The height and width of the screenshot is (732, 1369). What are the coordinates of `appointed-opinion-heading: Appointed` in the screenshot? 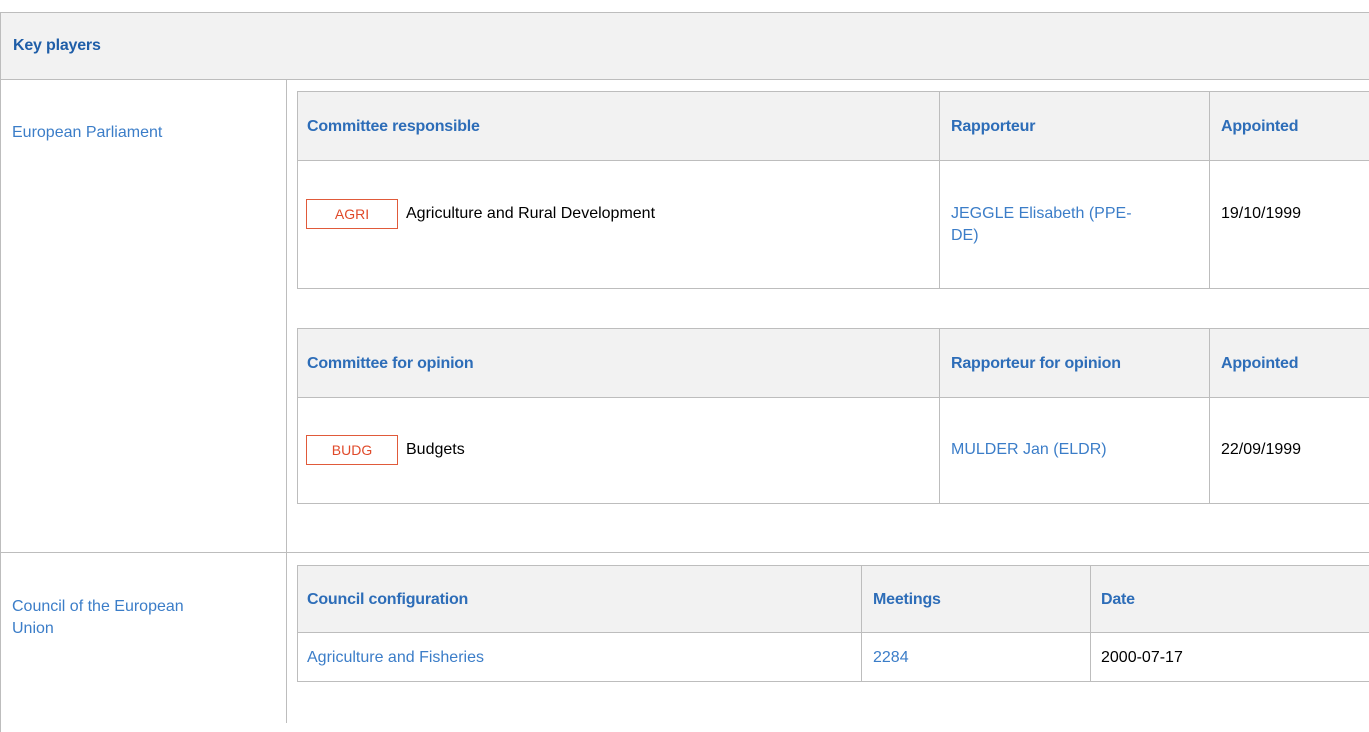 It's located at (1260, 363).